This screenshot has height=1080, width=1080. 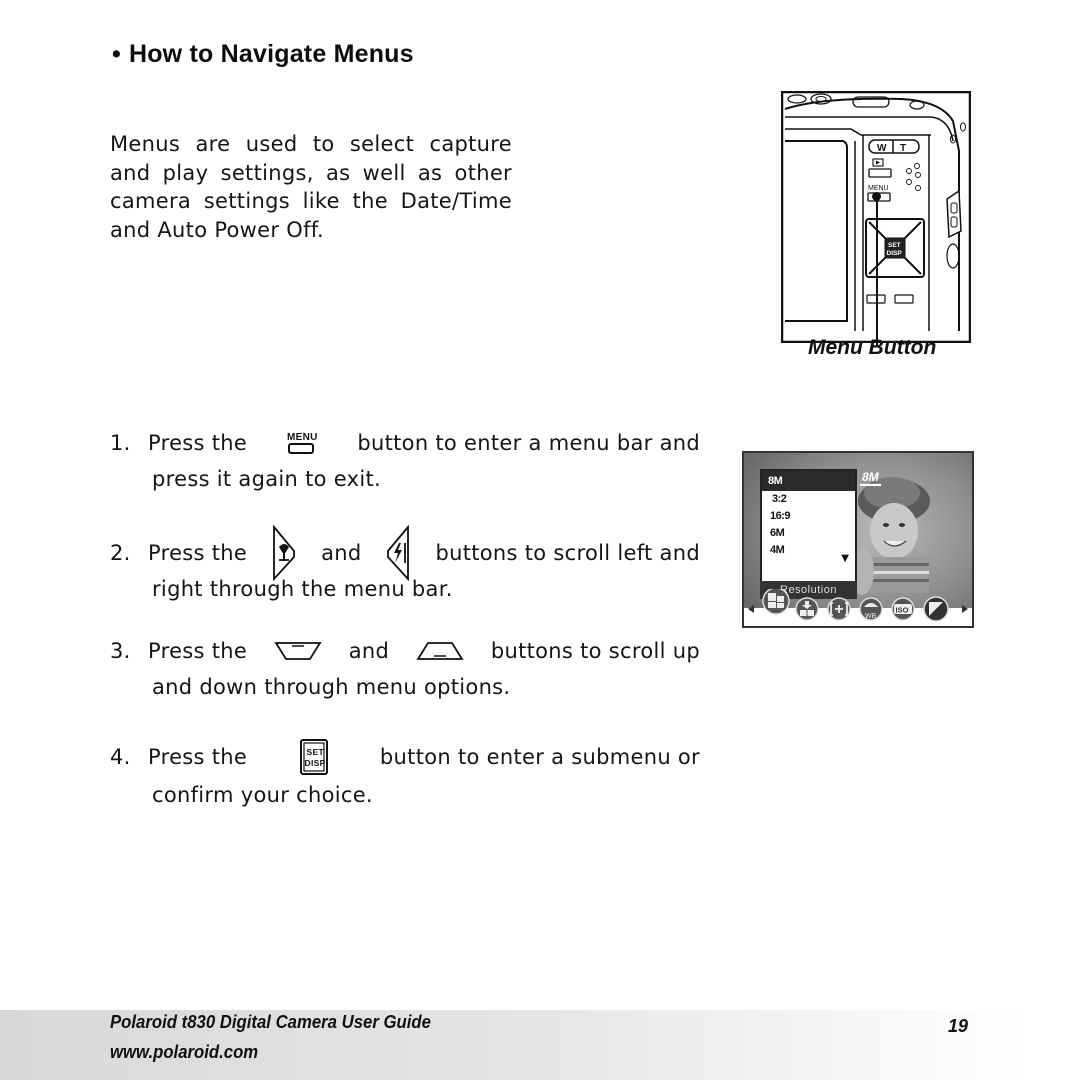 I want to click on menu-icon-label: MENU, so click(x=302, y=437).